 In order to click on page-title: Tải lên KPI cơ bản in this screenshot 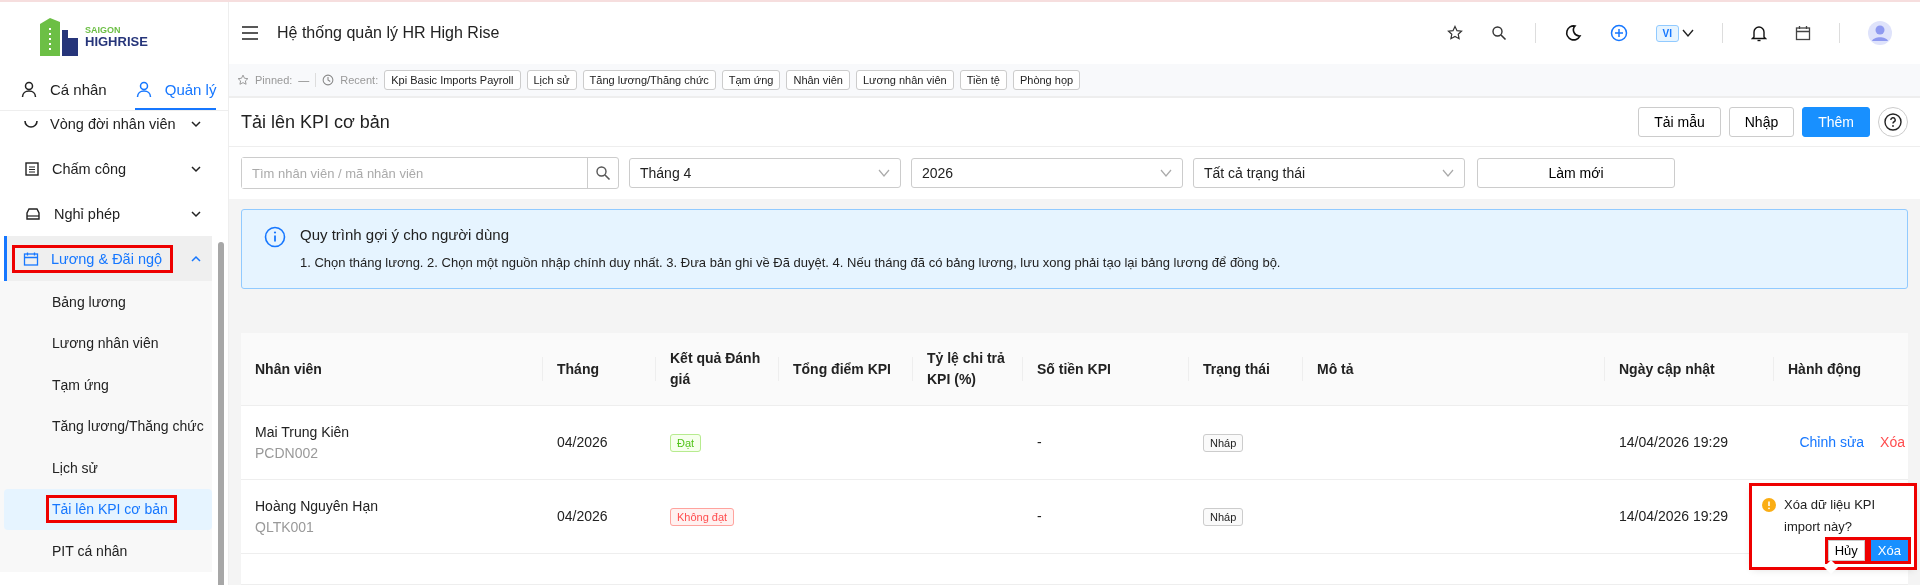, I will do `click(315, 122)`.